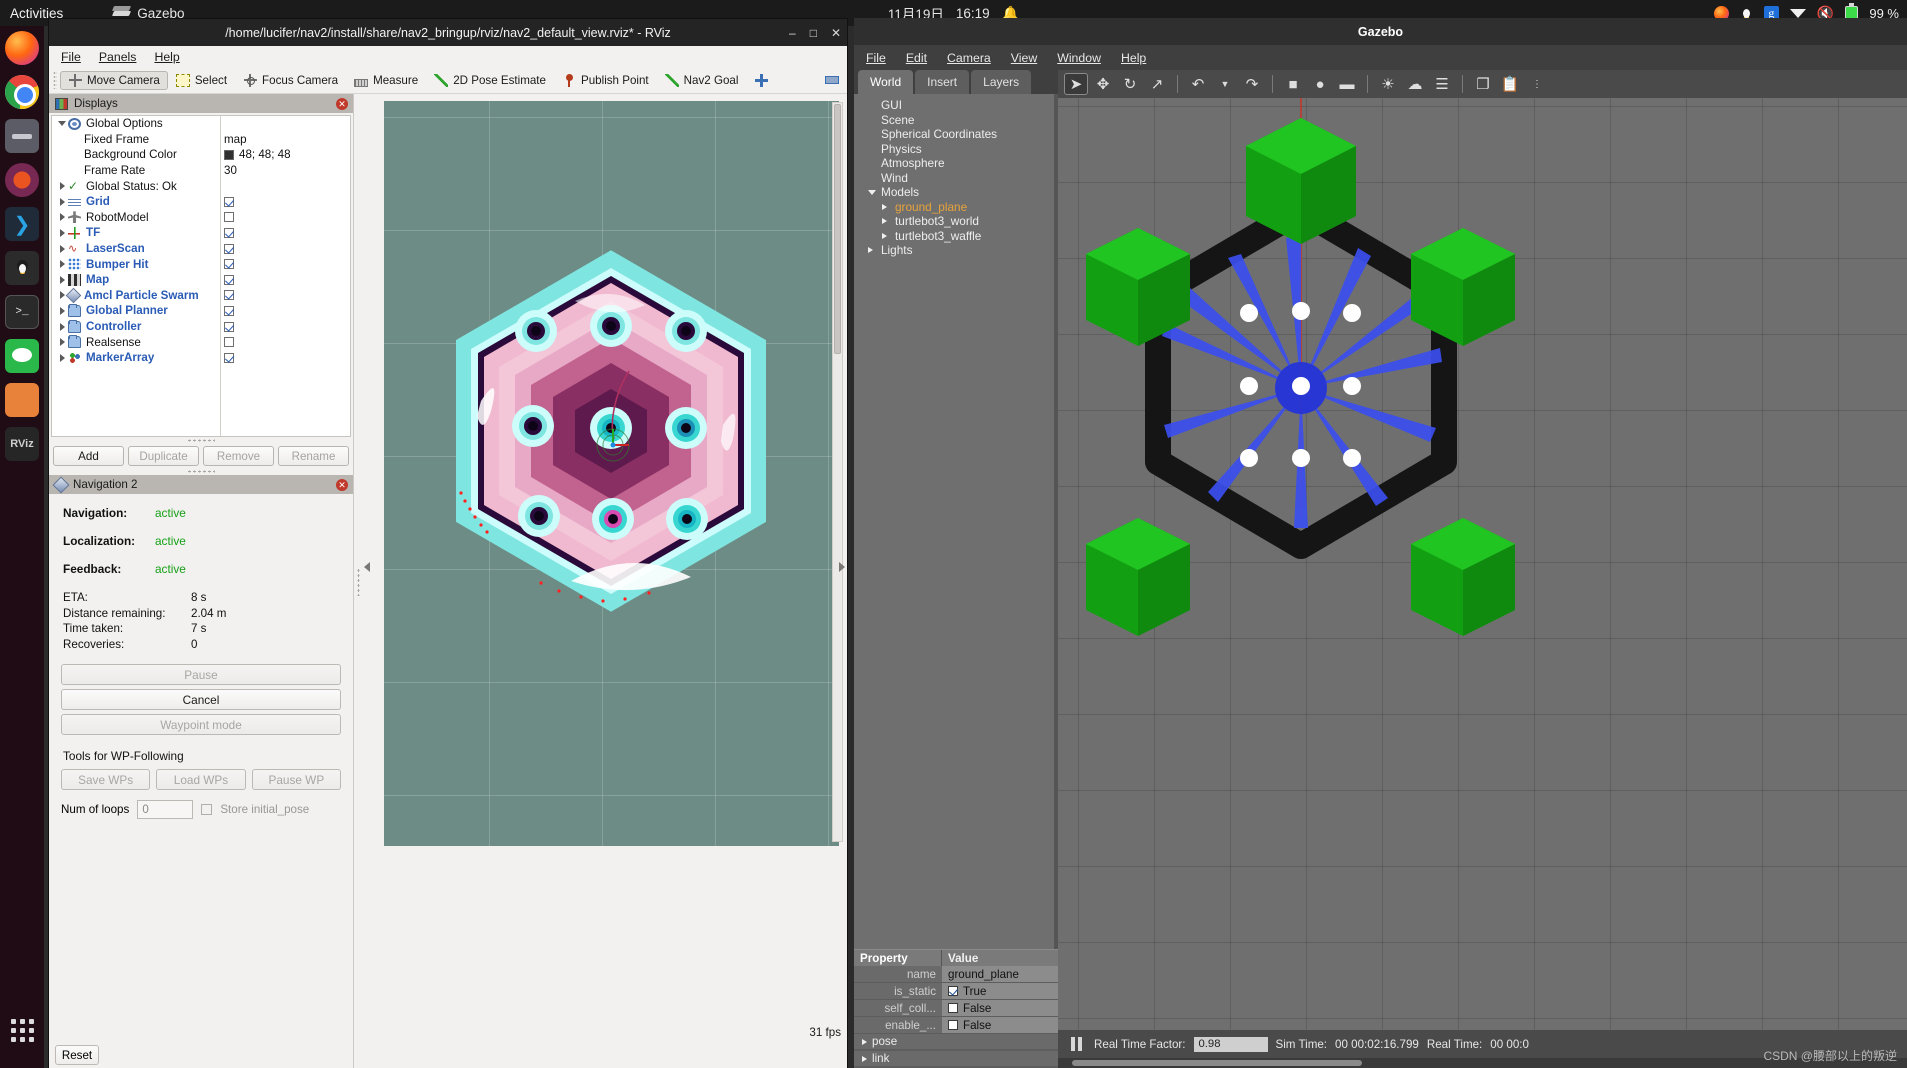  Describe the element at coordinates (1380, 57) in the screenshot. I see `gazebo-menubar: File Edit Camera View Window Help` at that location.